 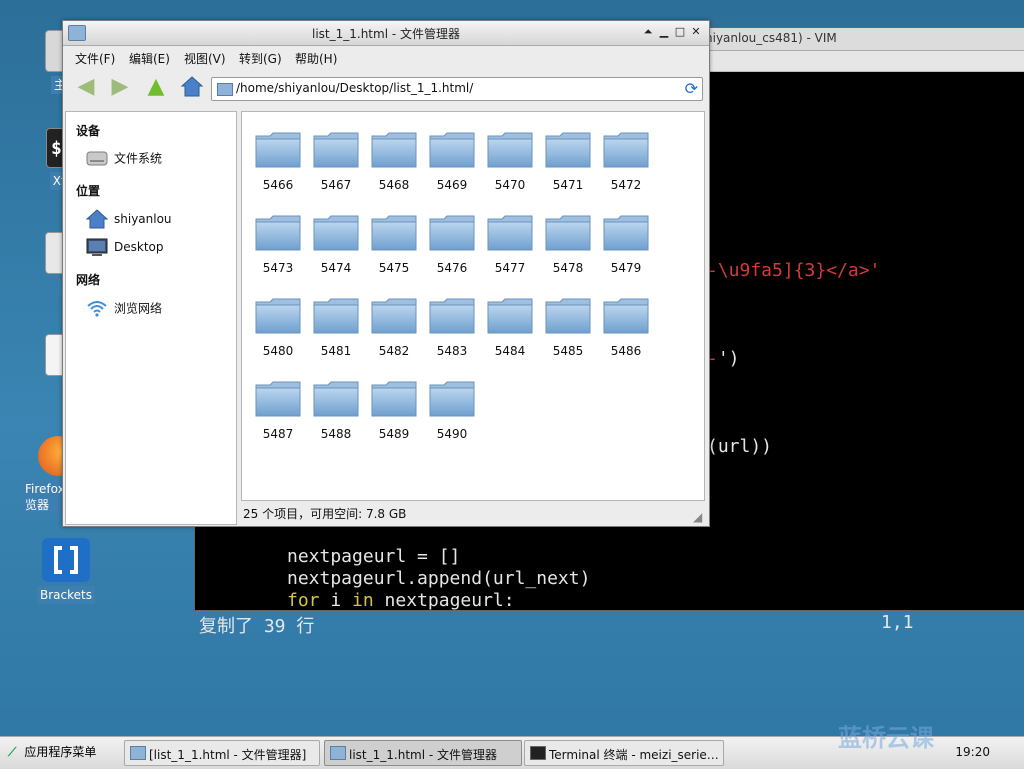 I want to click on folder-item: 5476, so click(x=452, y=249).